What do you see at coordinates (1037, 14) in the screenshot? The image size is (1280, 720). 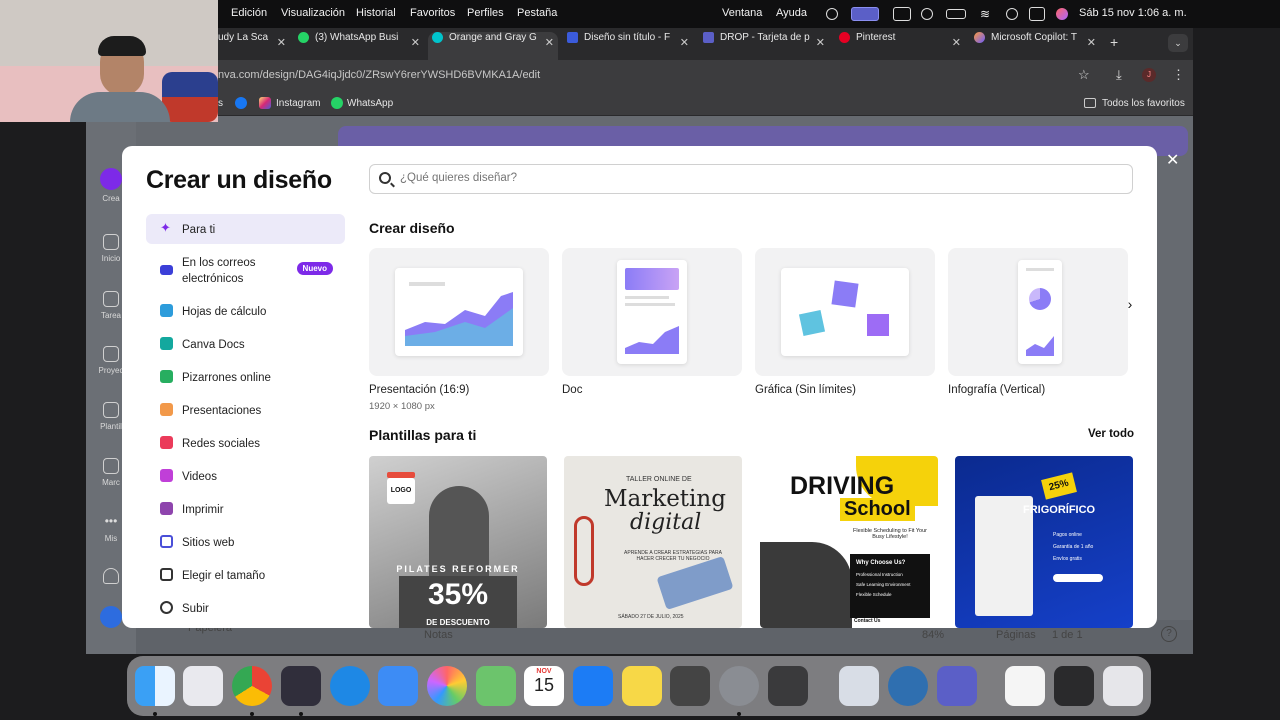 I see `control-center-icon` at bounding box center [1037, 14].